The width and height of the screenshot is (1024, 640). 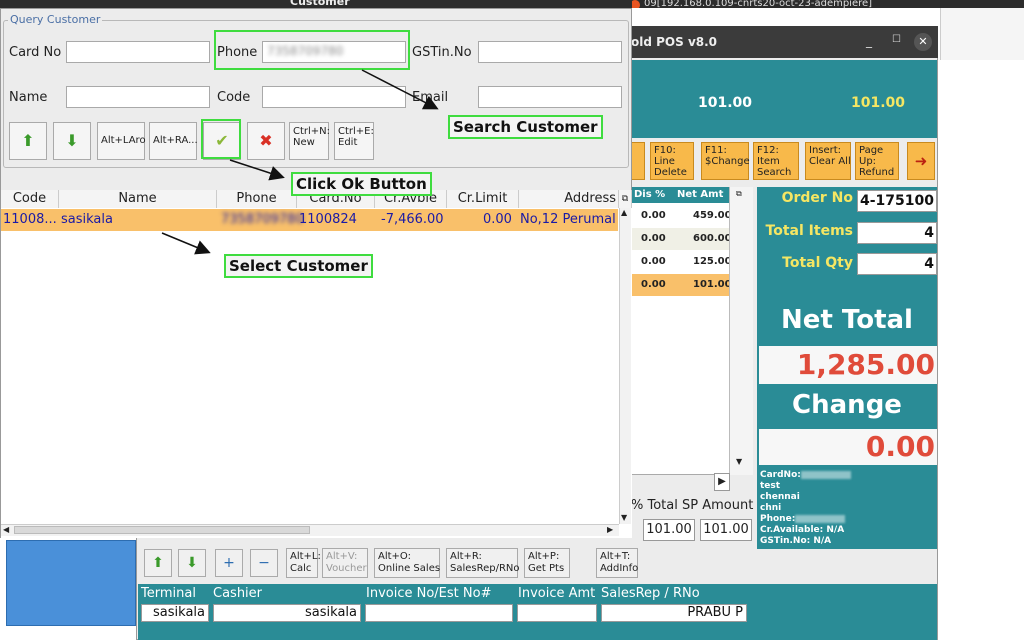 What do you see at coordinates (681, 285) in the screenshot?
I see `pos-table-row-selected: 0.00 101.00` at bounding box center [681, 285].